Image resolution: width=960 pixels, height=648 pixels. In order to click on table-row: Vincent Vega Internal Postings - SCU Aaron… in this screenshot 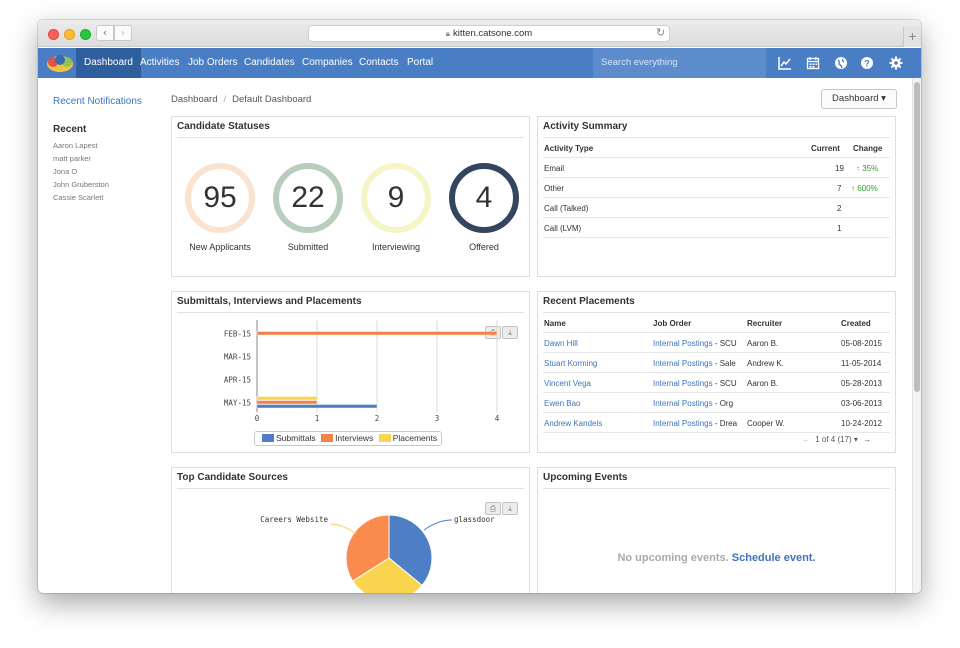, I will do `click(716, 383)`.